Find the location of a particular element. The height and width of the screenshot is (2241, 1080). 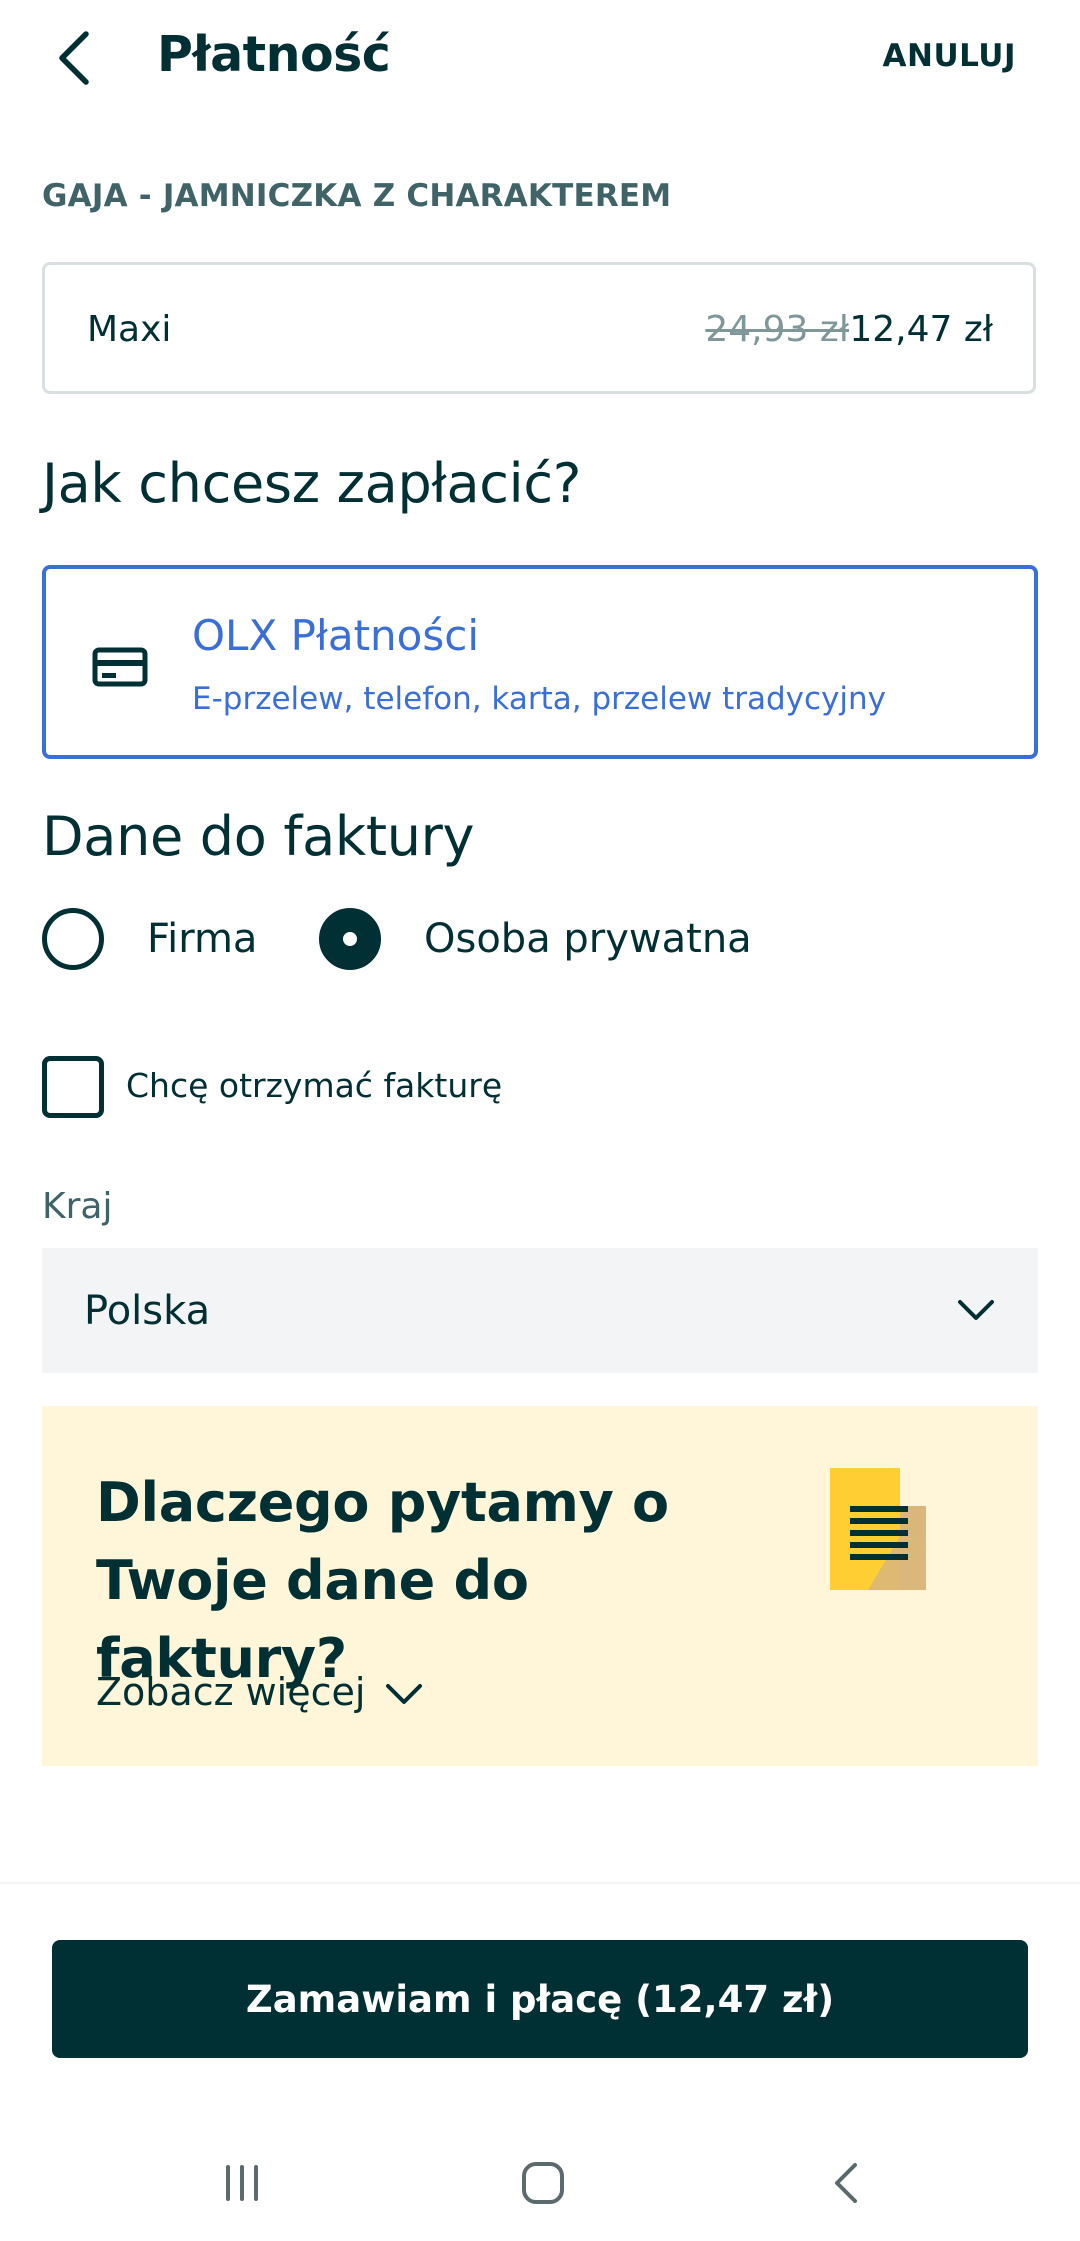

invoice-checkbox is located at coordinates (73, 1087).